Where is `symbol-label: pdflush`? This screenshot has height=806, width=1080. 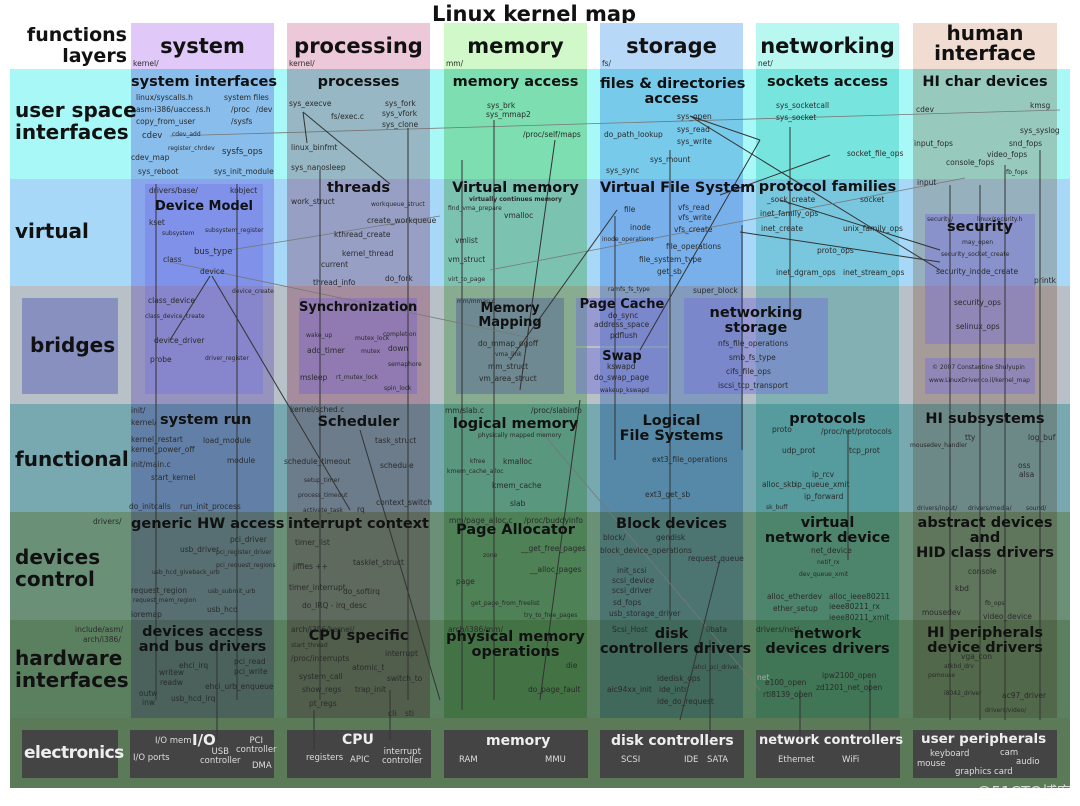 symbol-label: pdflush is located at coordinates (624, 335).